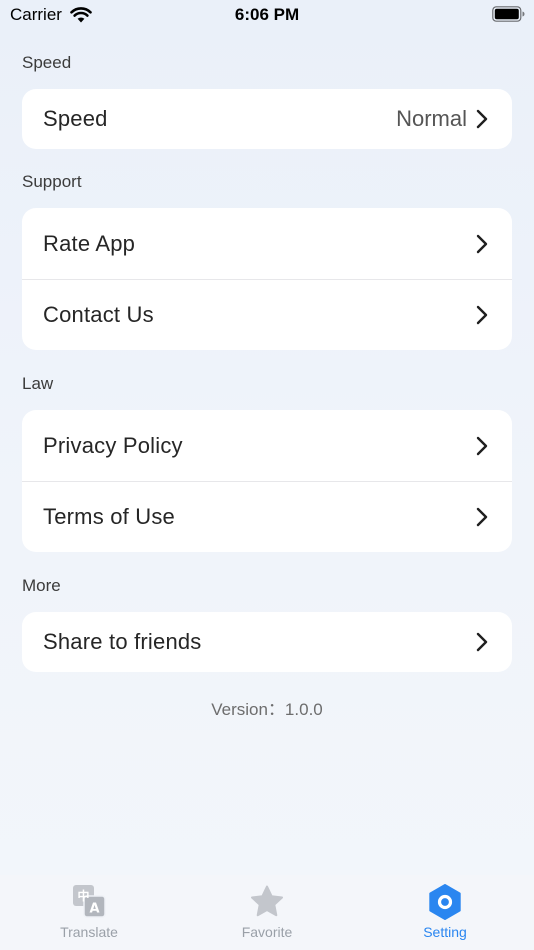 The height and width of the screenshot is (950, 534). What do you see at coordinates (445, 932) in the screenshot?
I see `tab-setting-label: Setting` at bounding box center [445, 932].